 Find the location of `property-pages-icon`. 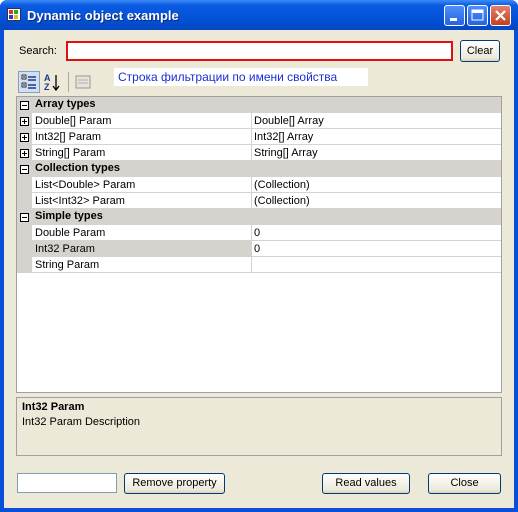

property-pages-icon is located at coordinates (83, 82).